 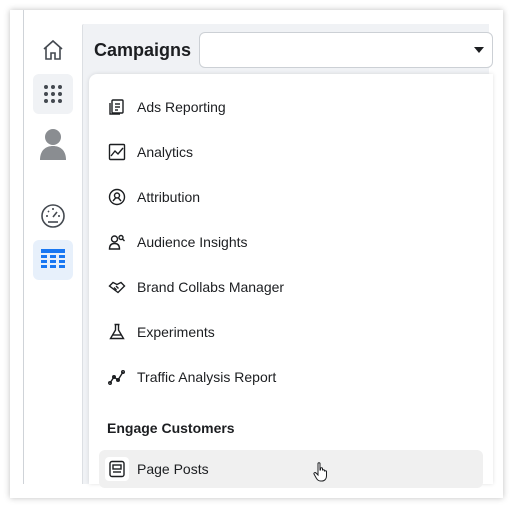 I want to click on menu-item-ads-reporting: Ads Reporting, so click(x=294, y=107).